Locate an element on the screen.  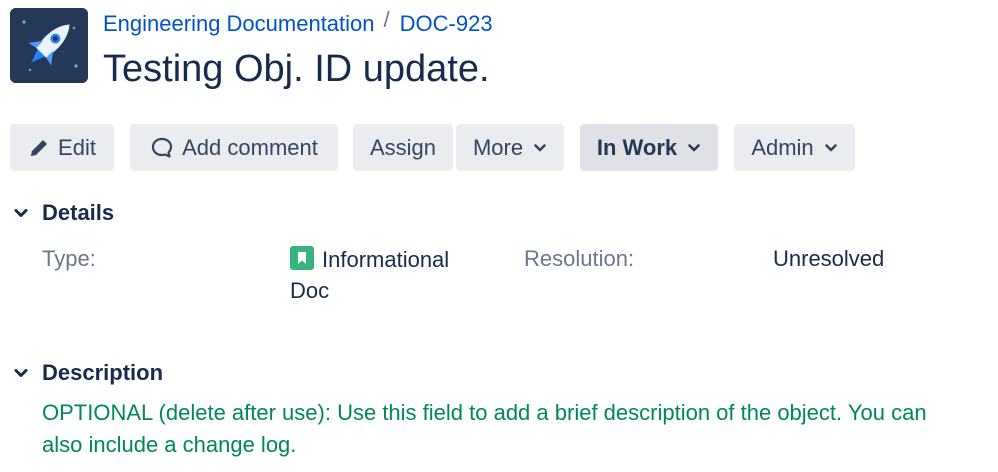
description-toggle is located at coordinates (21, 374).